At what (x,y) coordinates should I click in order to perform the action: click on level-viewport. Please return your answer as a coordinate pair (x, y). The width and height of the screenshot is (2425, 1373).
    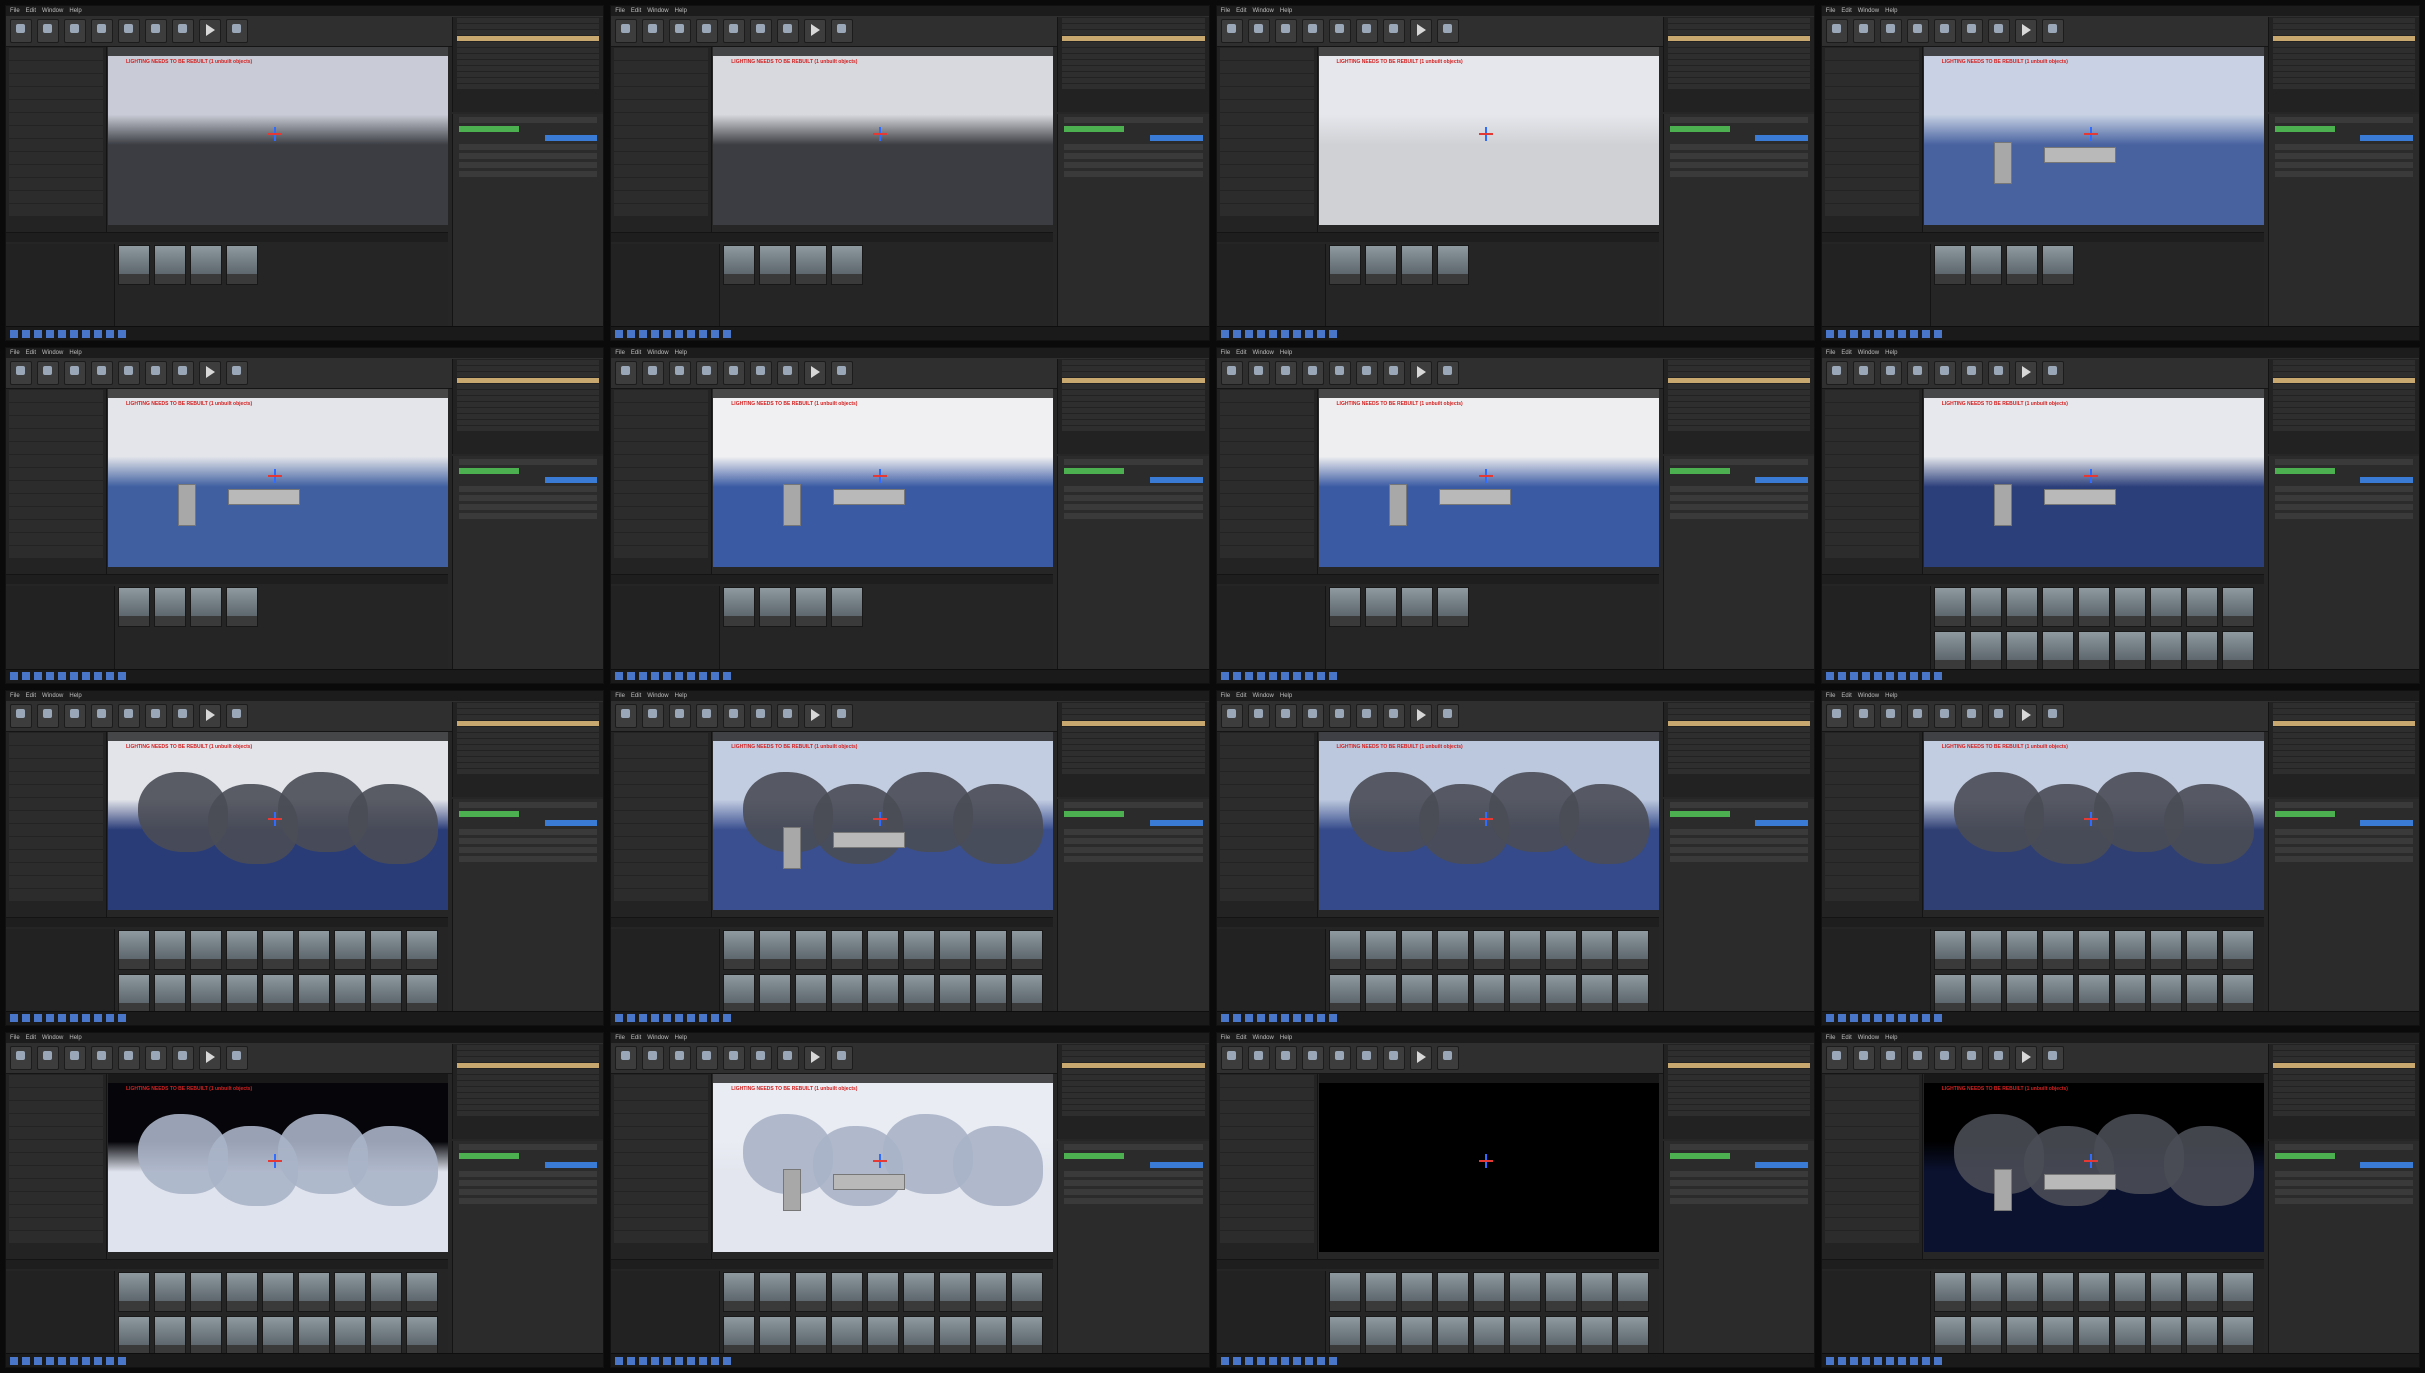
    Looking at the image, I should click on (1488, 1162).